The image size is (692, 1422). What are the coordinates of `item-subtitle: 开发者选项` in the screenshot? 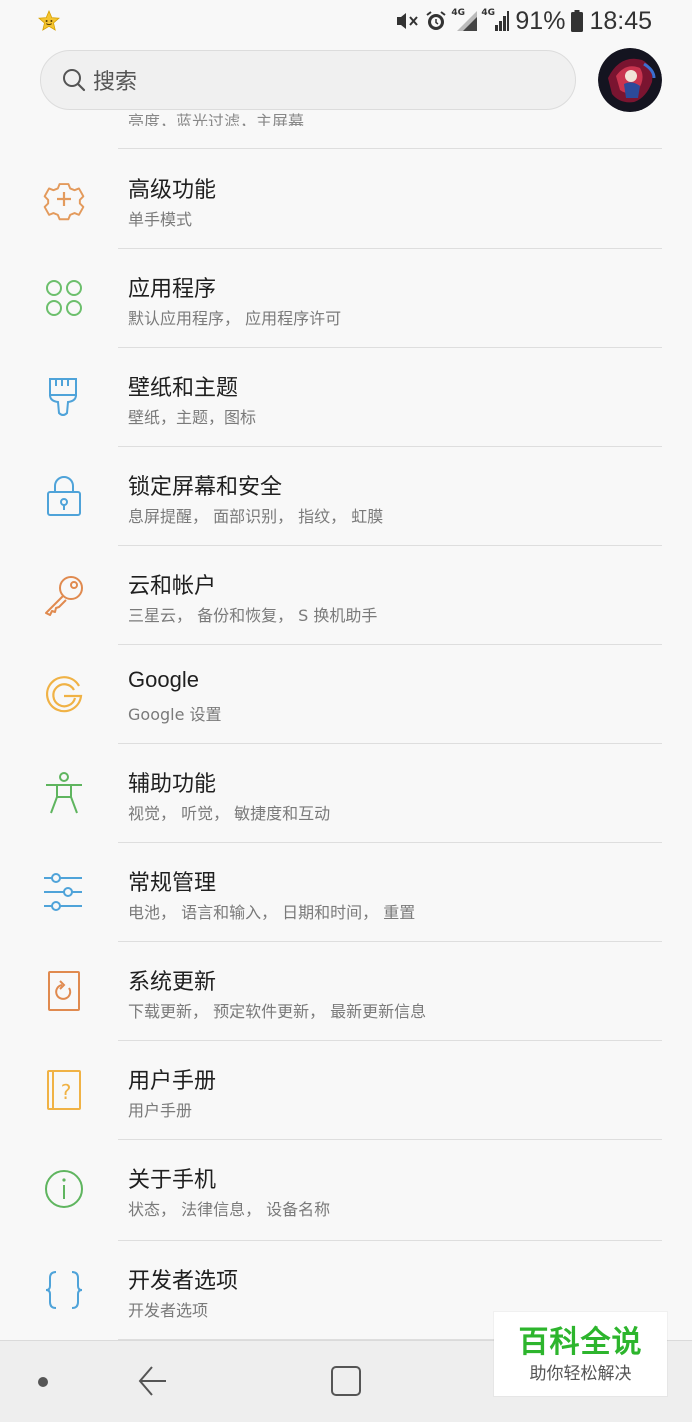 It's located at (168, 1310).